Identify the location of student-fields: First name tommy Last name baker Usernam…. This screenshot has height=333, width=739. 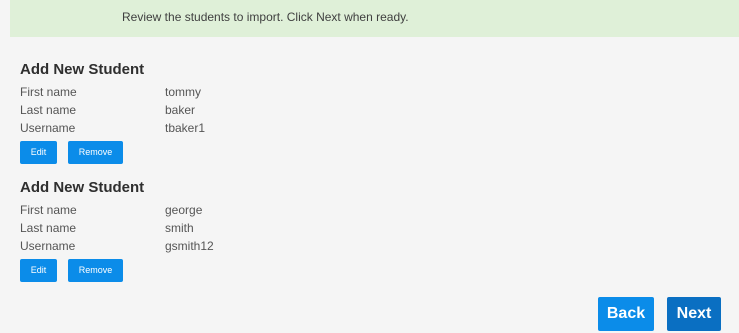
(170, 112).